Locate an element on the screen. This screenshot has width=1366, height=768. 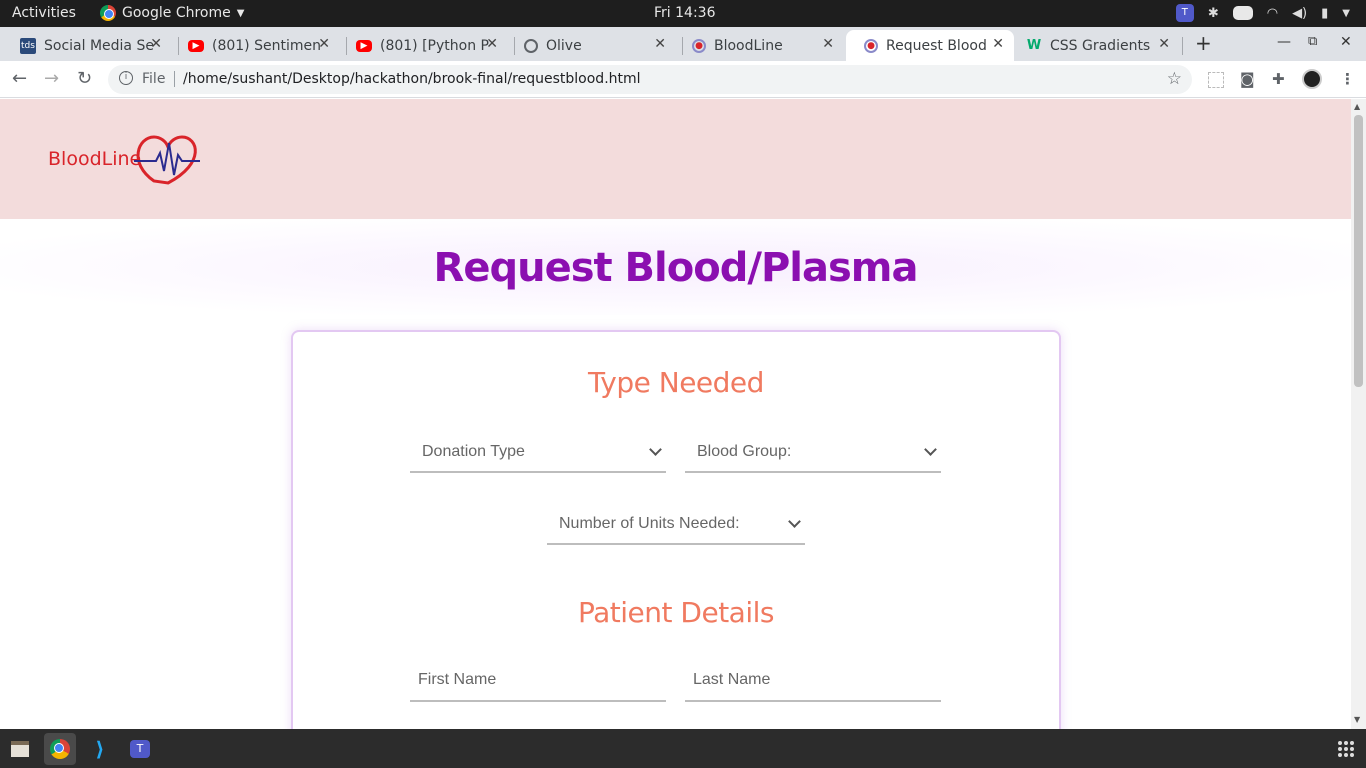
donation-type-label: Donation Type is located at coordinates (473, 451).